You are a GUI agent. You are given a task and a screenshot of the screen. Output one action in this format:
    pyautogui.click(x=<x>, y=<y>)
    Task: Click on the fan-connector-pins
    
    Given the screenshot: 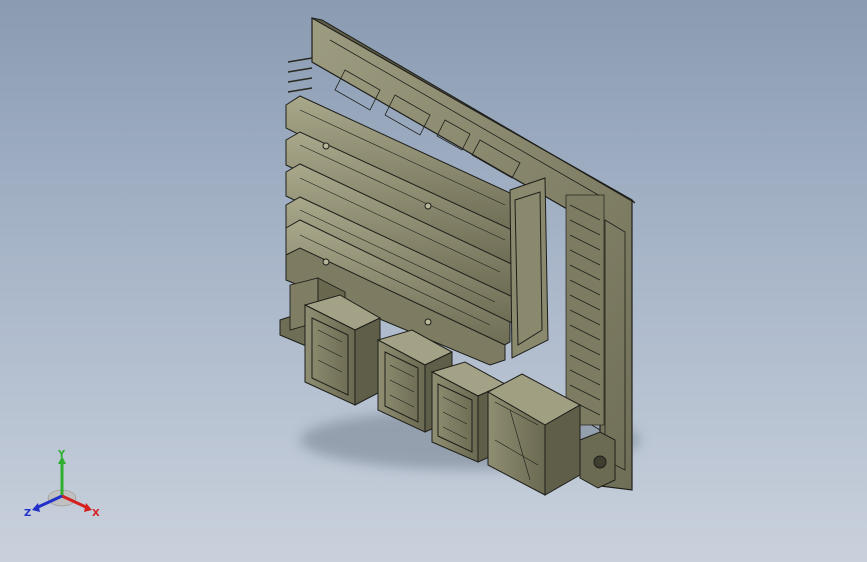 What is the action you would take?
    pyautogui.click(x=300, y=75)
    